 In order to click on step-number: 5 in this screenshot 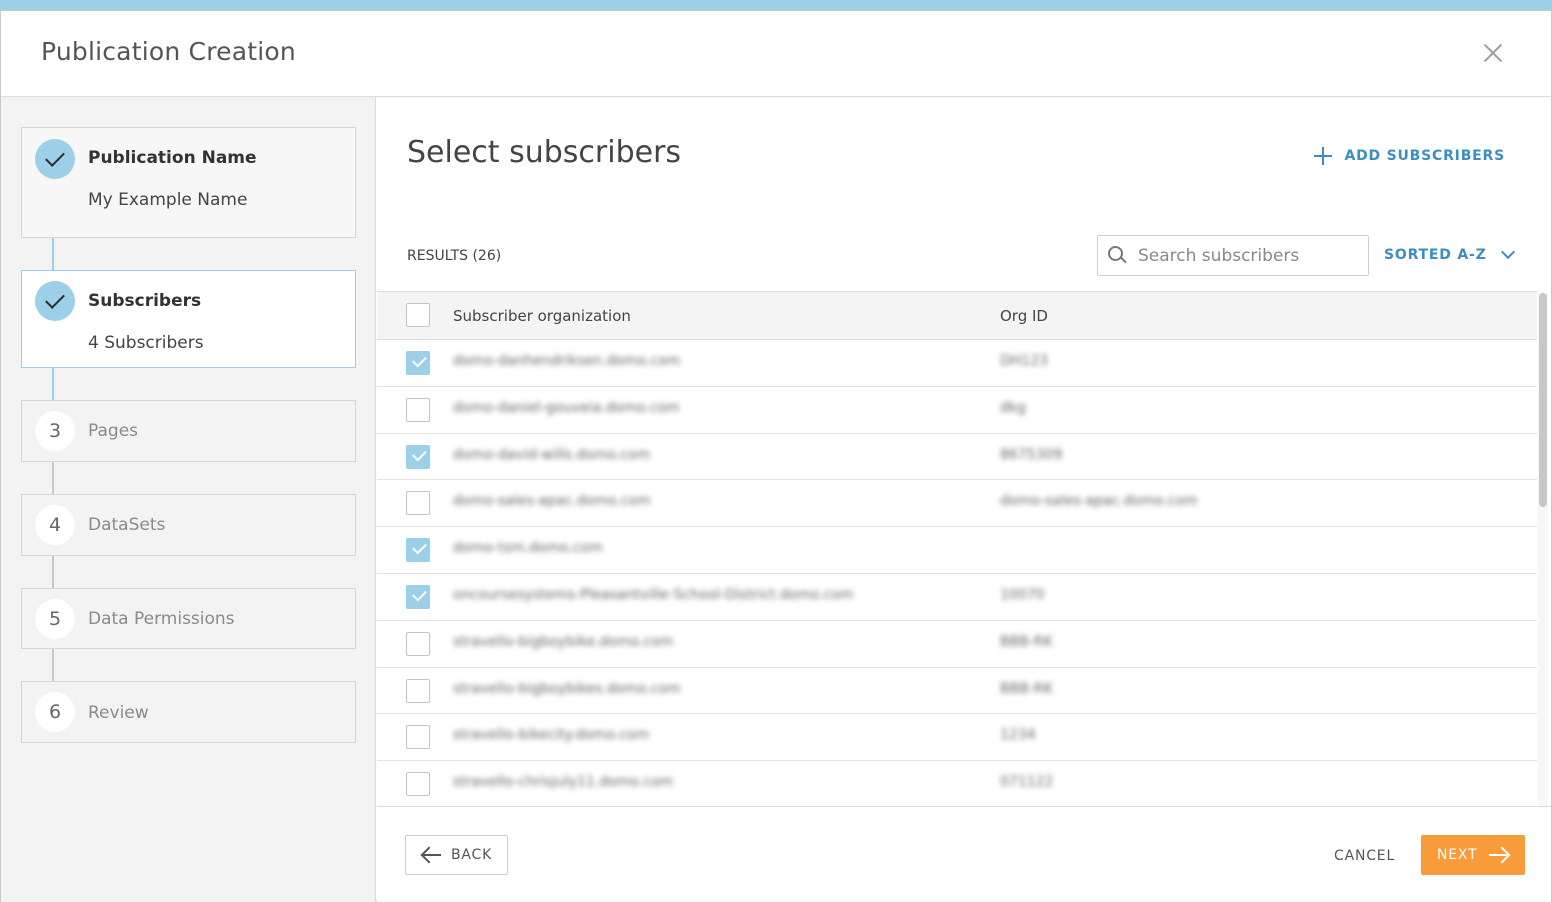, I will do `click(55, 619)`.